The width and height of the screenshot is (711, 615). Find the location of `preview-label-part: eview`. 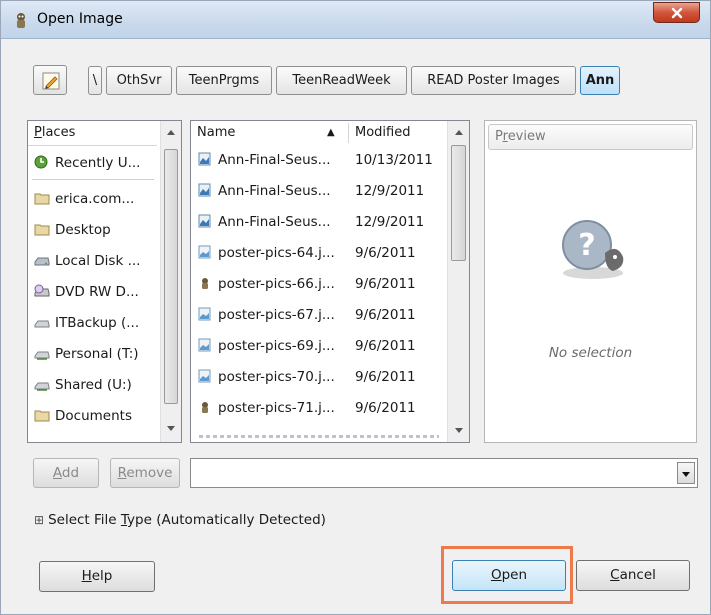

preview-label-part: eview is located at coordinates (526, 136).